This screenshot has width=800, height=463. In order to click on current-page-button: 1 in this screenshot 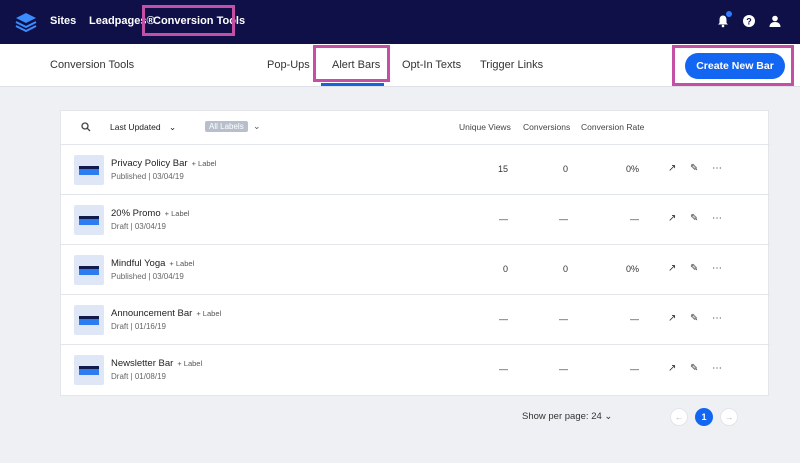, I will do `click(704, 417)`.